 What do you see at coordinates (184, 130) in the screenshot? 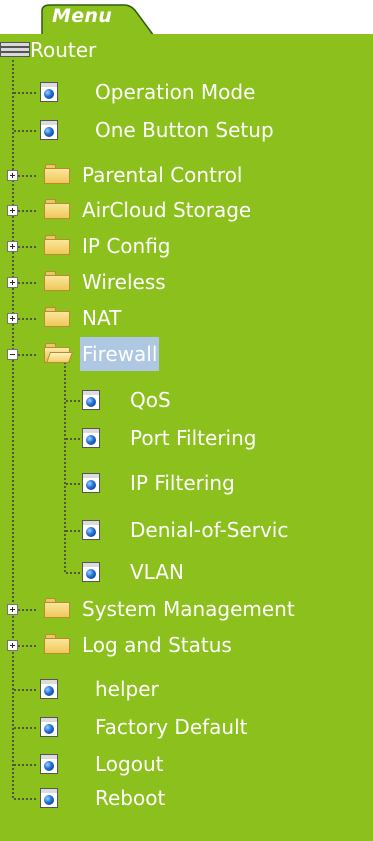
I see `menu-item-label: One Button Setup` at bounding box center [184, 130].